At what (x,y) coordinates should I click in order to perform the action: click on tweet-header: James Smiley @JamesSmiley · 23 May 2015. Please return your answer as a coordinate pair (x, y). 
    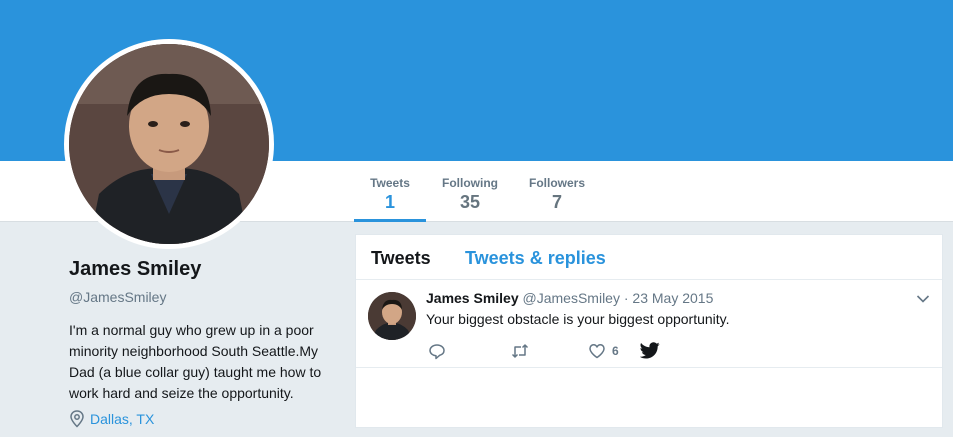
    Looking at the image, I should click on (569, 298).